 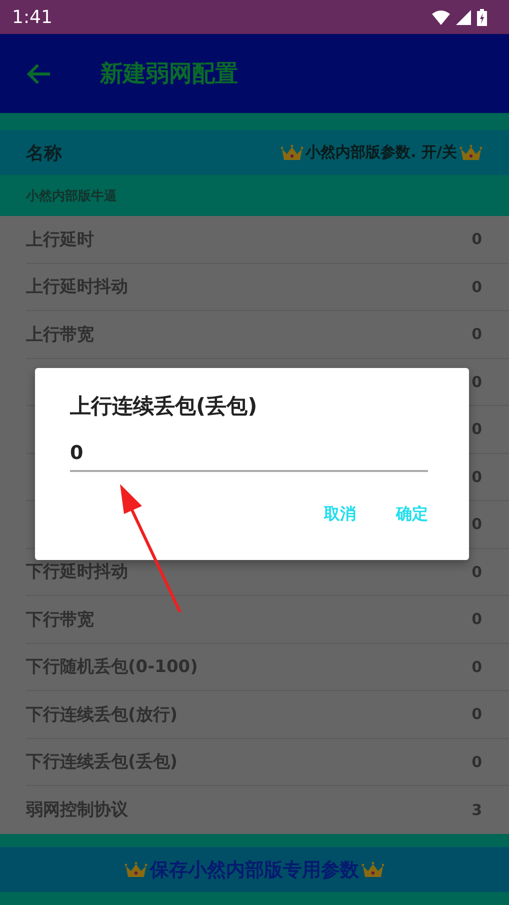 What do you see at coordinates (164, 406) in the screenshot?
I see `dialog-title: 上行连续丢包(丢包)` at bounding box center [164, 406].